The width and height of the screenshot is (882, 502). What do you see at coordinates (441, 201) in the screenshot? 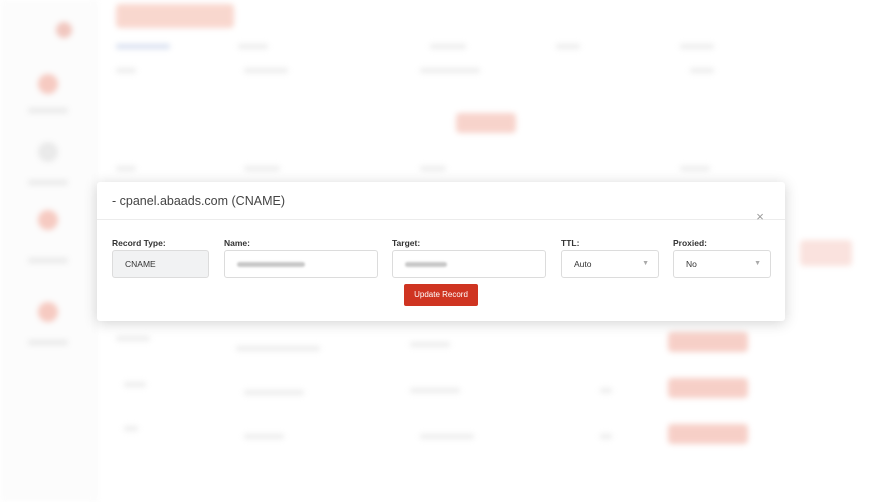
I see `modal-header: - cpanel.abaads.com (CNAME)` at bounding box center [441, 201].